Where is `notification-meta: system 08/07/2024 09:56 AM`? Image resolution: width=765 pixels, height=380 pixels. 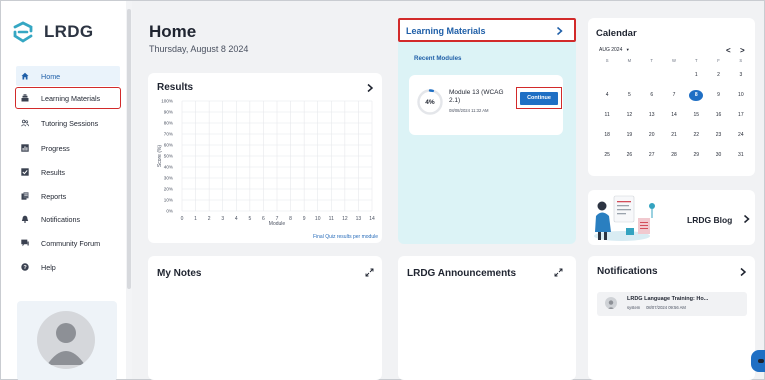
notification-meta: system 08/07/2024 09:56 AM is located at coordinates (656, 307).